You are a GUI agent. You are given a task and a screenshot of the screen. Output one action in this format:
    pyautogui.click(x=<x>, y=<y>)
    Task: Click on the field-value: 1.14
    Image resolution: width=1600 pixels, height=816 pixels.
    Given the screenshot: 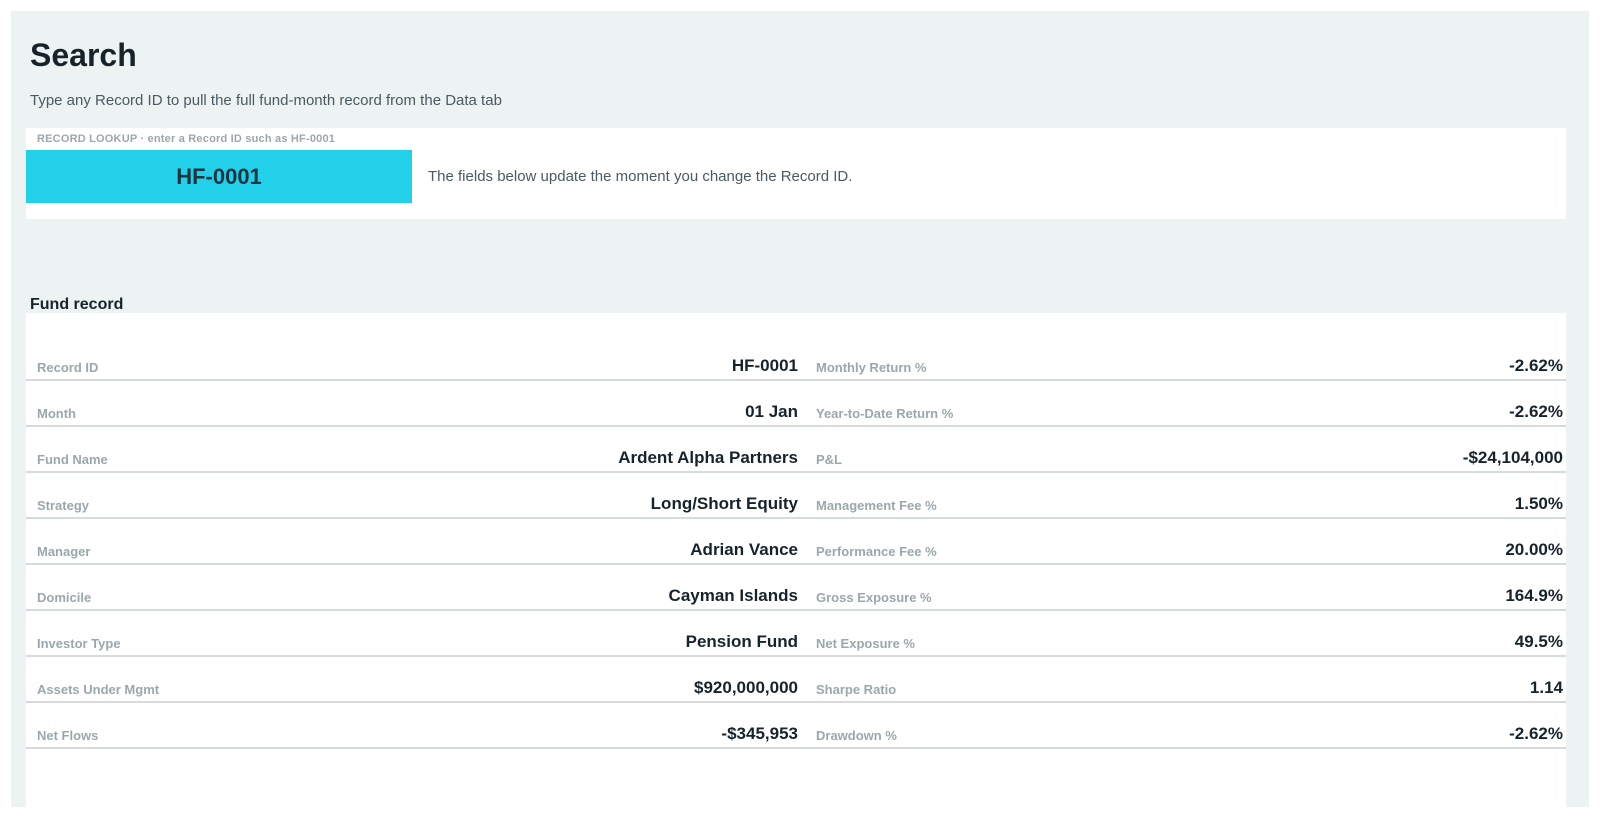 What is the action you would take?
    pyautogui.click(x=1546, y=687)
    